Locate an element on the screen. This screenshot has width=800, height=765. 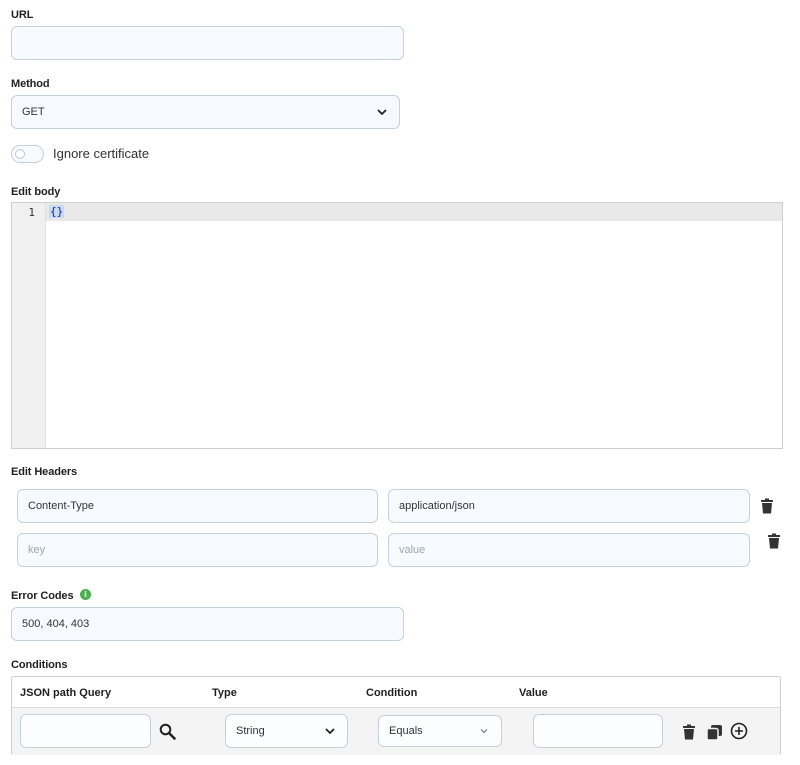
method-label: Method is located at coordinates (30, 84).